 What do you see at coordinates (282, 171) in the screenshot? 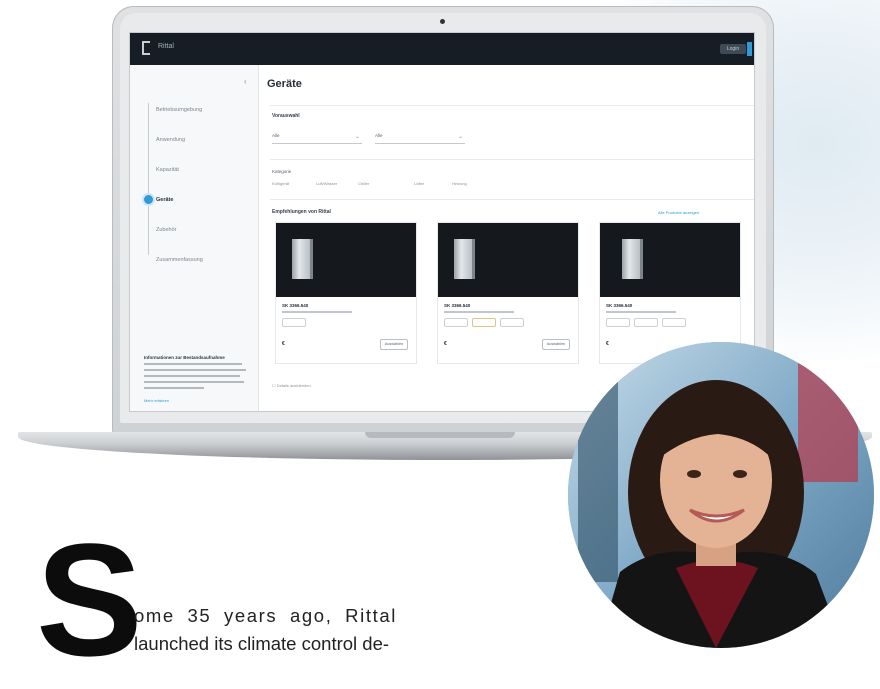
I see `filter-label: Kategorie` at bounding box center [282, 171].